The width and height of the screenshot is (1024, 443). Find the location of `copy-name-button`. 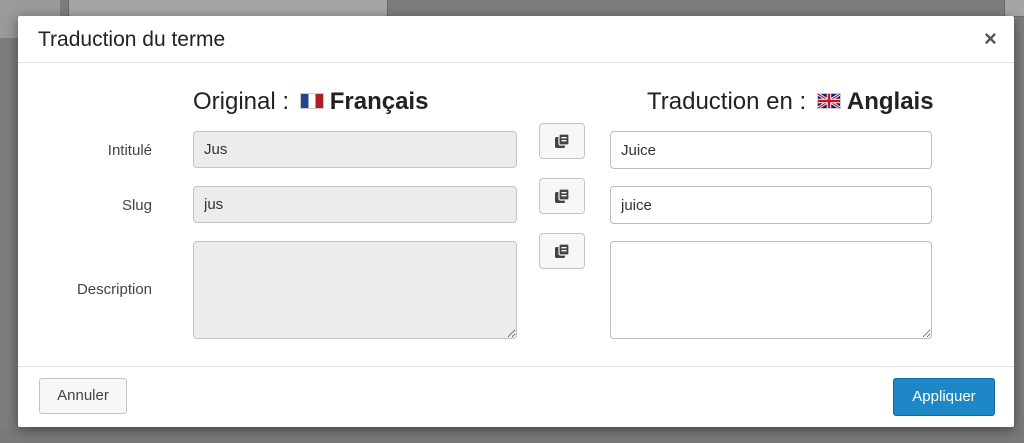

copy-name-button is located at coordinates (562, 141).